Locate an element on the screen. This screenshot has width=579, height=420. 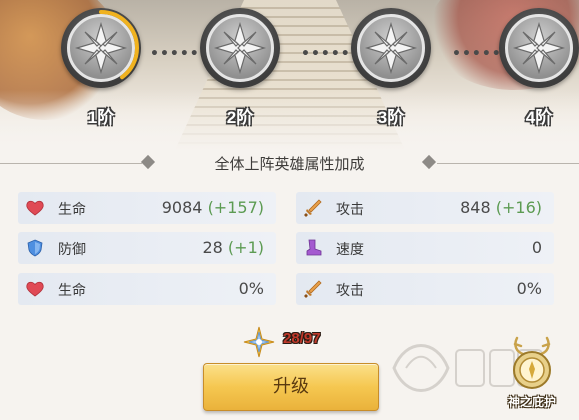
boot-icon is located at coordinates (314, 247).